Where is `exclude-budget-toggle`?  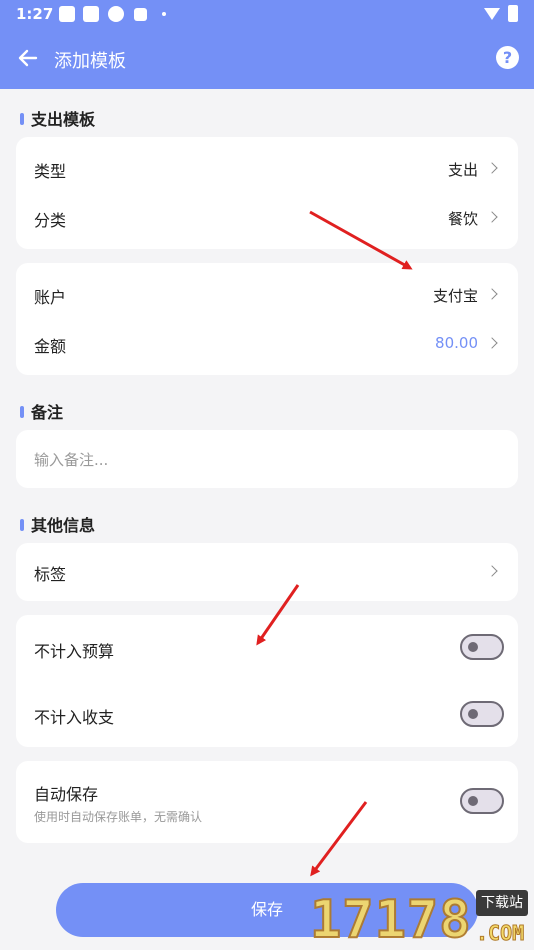 exclude-budget-toggle is located at coordinates (482, 647).